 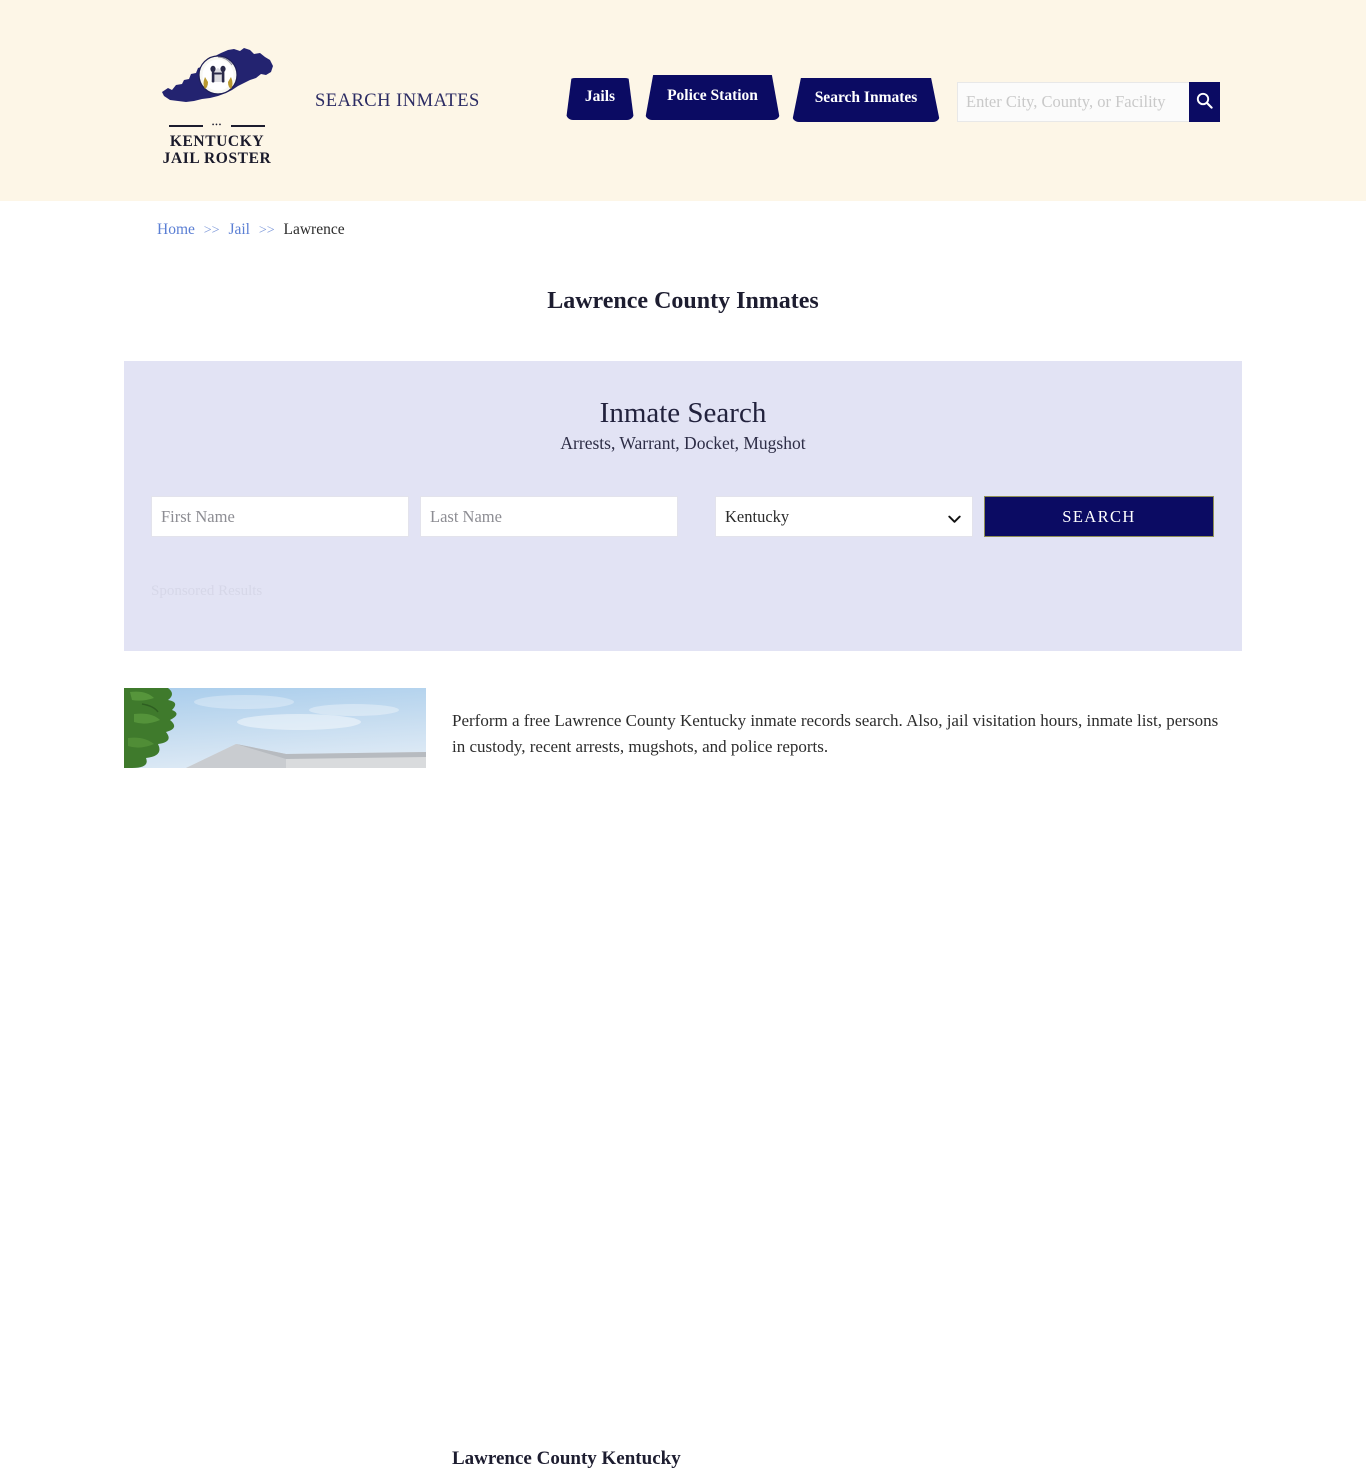 I want to click on breadcrumb-item-home: Home, so click(x=176, y=229).